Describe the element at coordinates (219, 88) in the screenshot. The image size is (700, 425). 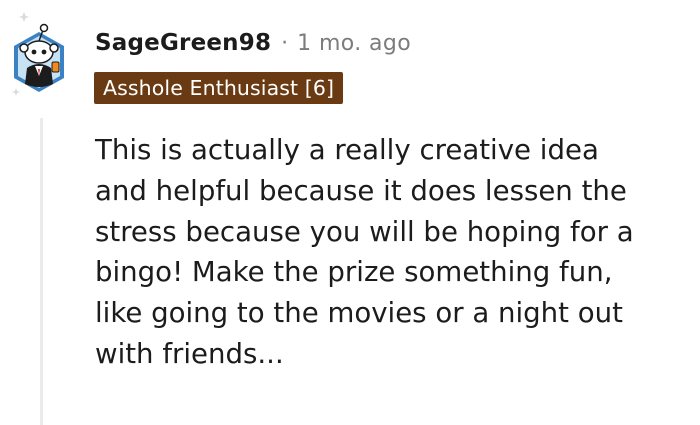
I see `user-flair: Asshole Enthusiast [6]` at that location.